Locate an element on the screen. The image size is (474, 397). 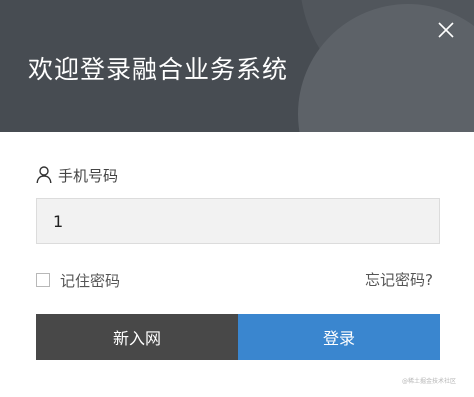
phone-label-row: 手机号码 is located at coordinates (77, 175).